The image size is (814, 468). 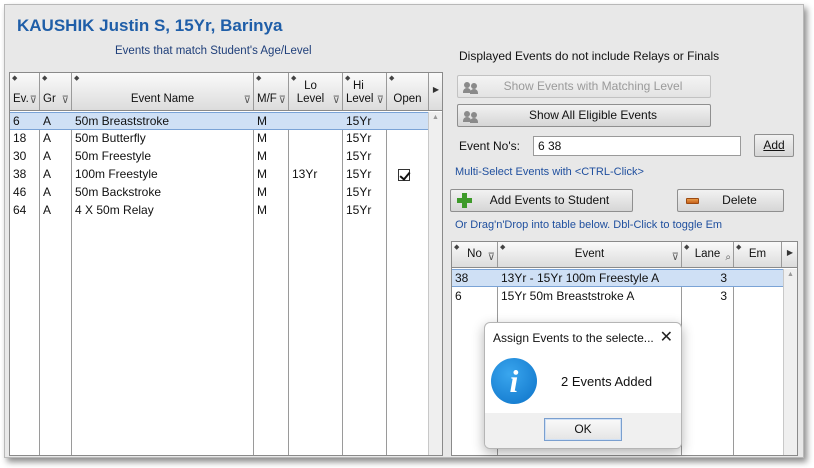 I want to click on column-header-hi-level: ◆ Hi Level ⊽, so click(x=365, y=91).